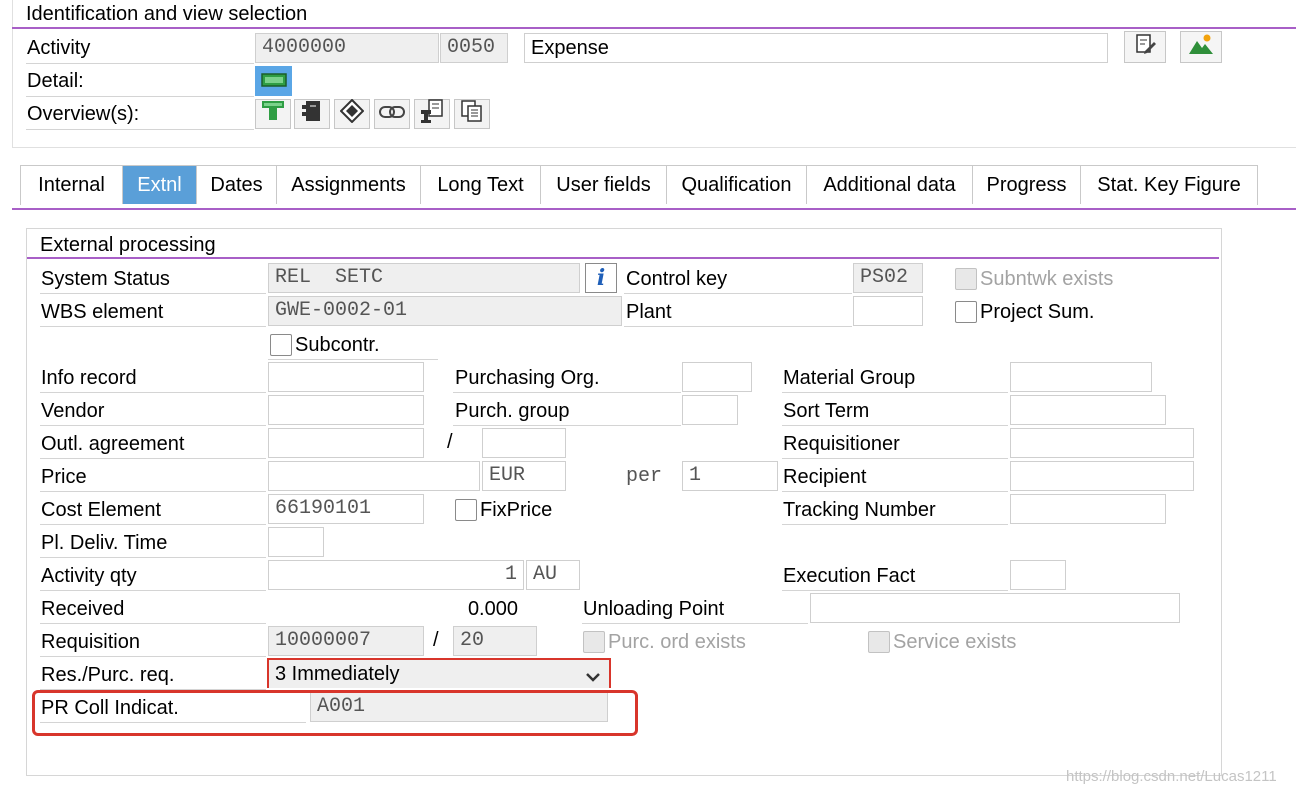 The height and width of the screenshot is (793, 1296). Describe the element at coordinates (346, 410) in the screenshot. I see `vendor-field` at that location.